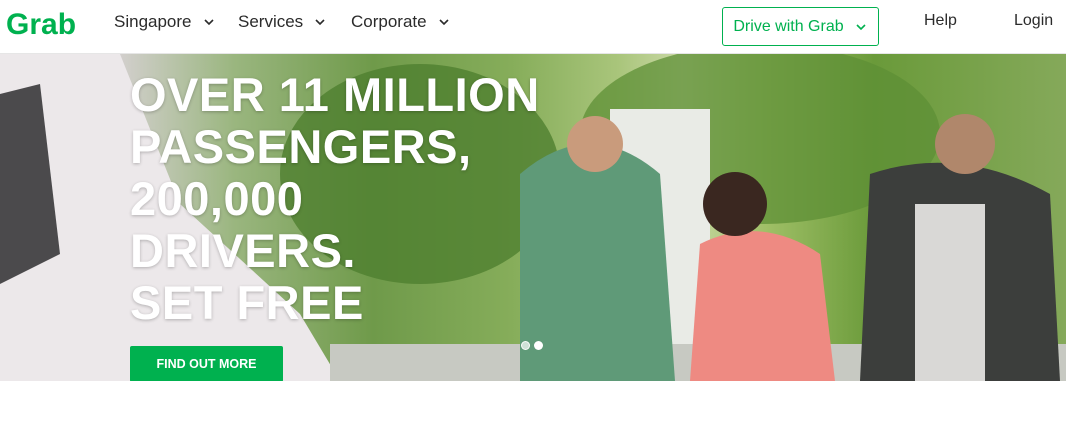 The width and height of the screenshot is (1066, 440). I want to click on help-link: Help, so click(940, 21).